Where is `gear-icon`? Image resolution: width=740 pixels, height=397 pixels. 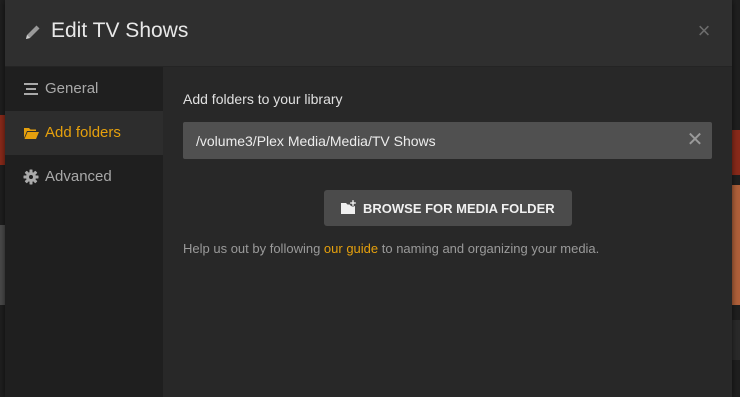
gear-icon is located at coordinates (31, 177).